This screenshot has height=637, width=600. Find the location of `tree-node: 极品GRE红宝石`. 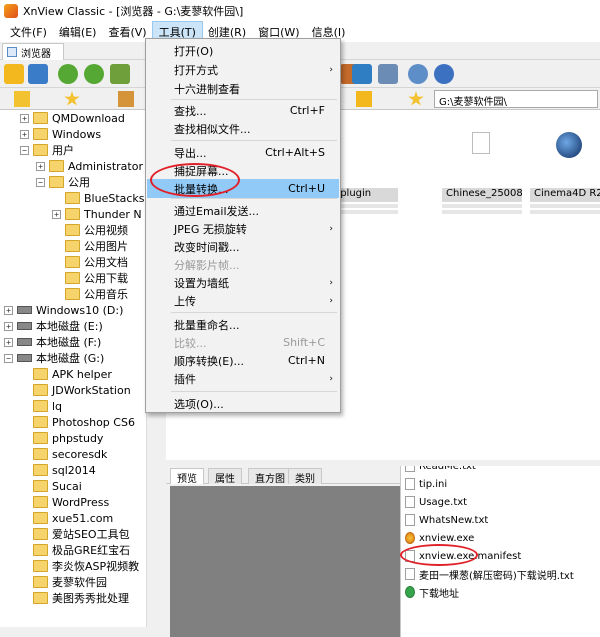

tree-node: 极品GRE红宝石 is located at coordinates (75, 550).